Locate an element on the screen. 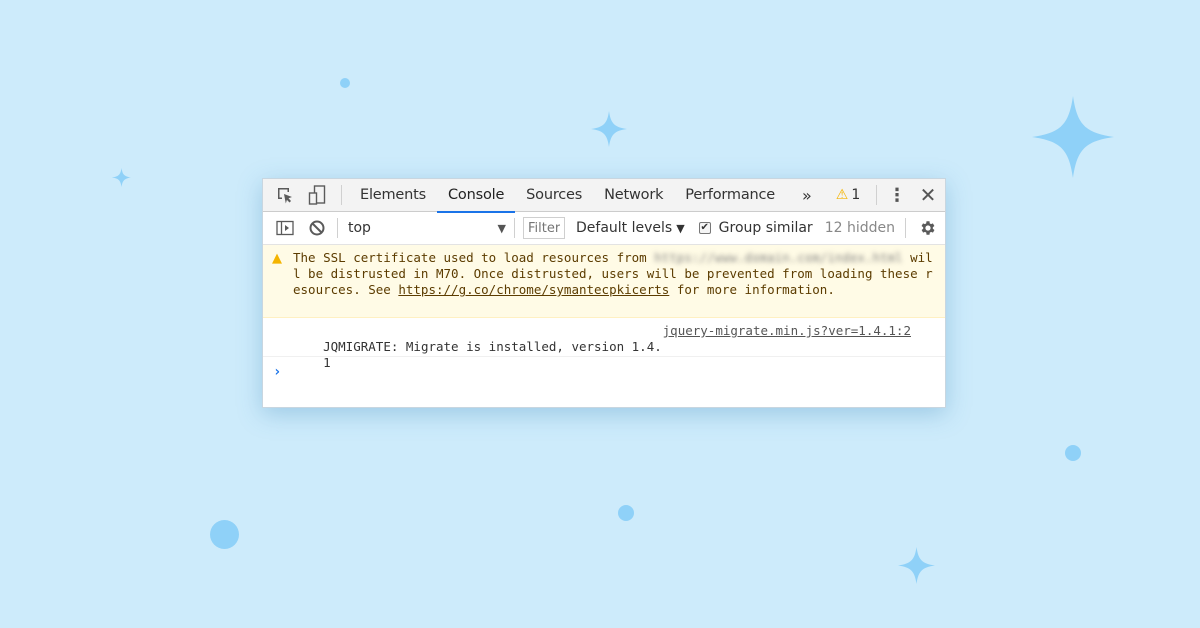 This screenshot has height=628, width=1200. tab-sources: Sources is located at coordinates (554, 195).